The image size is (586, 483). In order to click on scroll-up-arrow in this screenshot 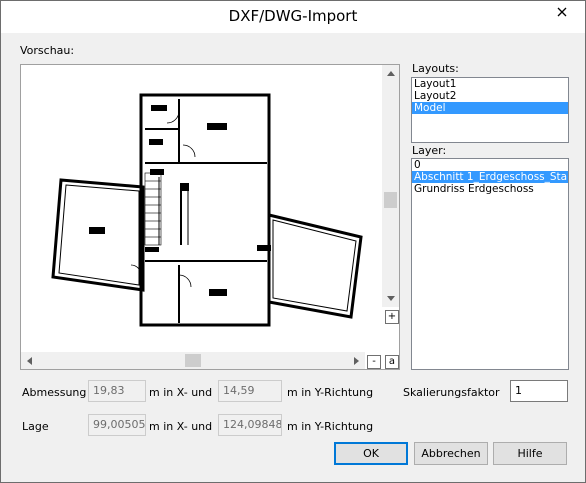, I will do `click(390, 73)`.